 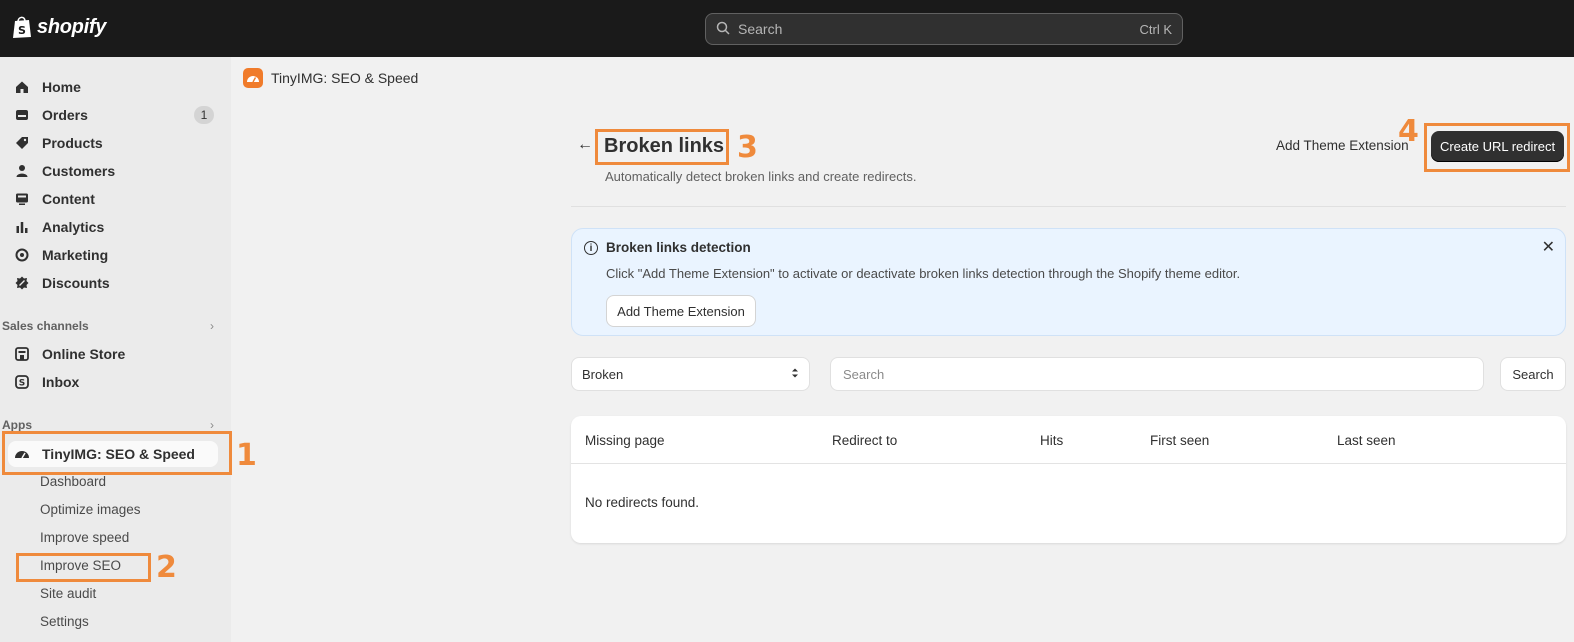 I want to click on annotation-number-1: 1, so click(x=246, y=455).